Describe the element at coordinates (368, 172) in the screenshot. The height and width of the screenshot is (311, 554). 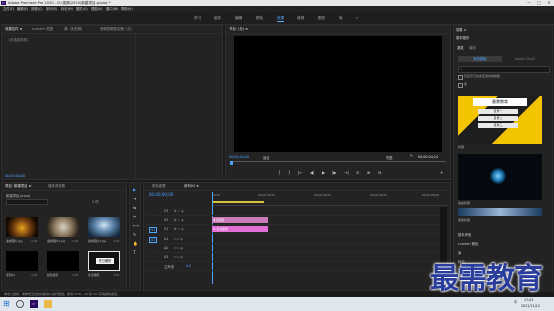
I see `extract-button: ⊞` at that location.